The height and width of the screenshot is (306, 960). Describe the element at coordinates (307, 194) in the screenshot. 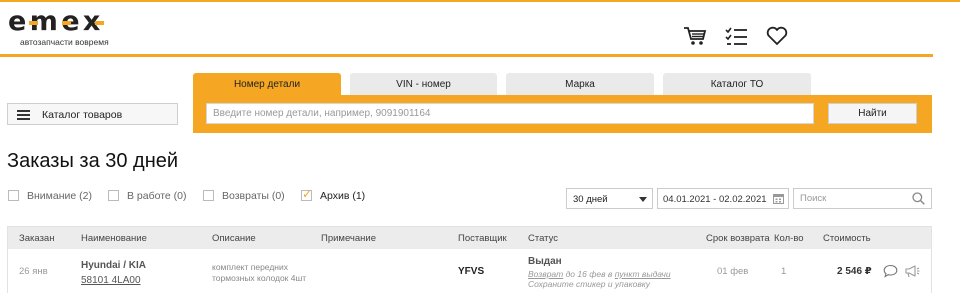

I see `checkmark-icon: ✓` at that location.